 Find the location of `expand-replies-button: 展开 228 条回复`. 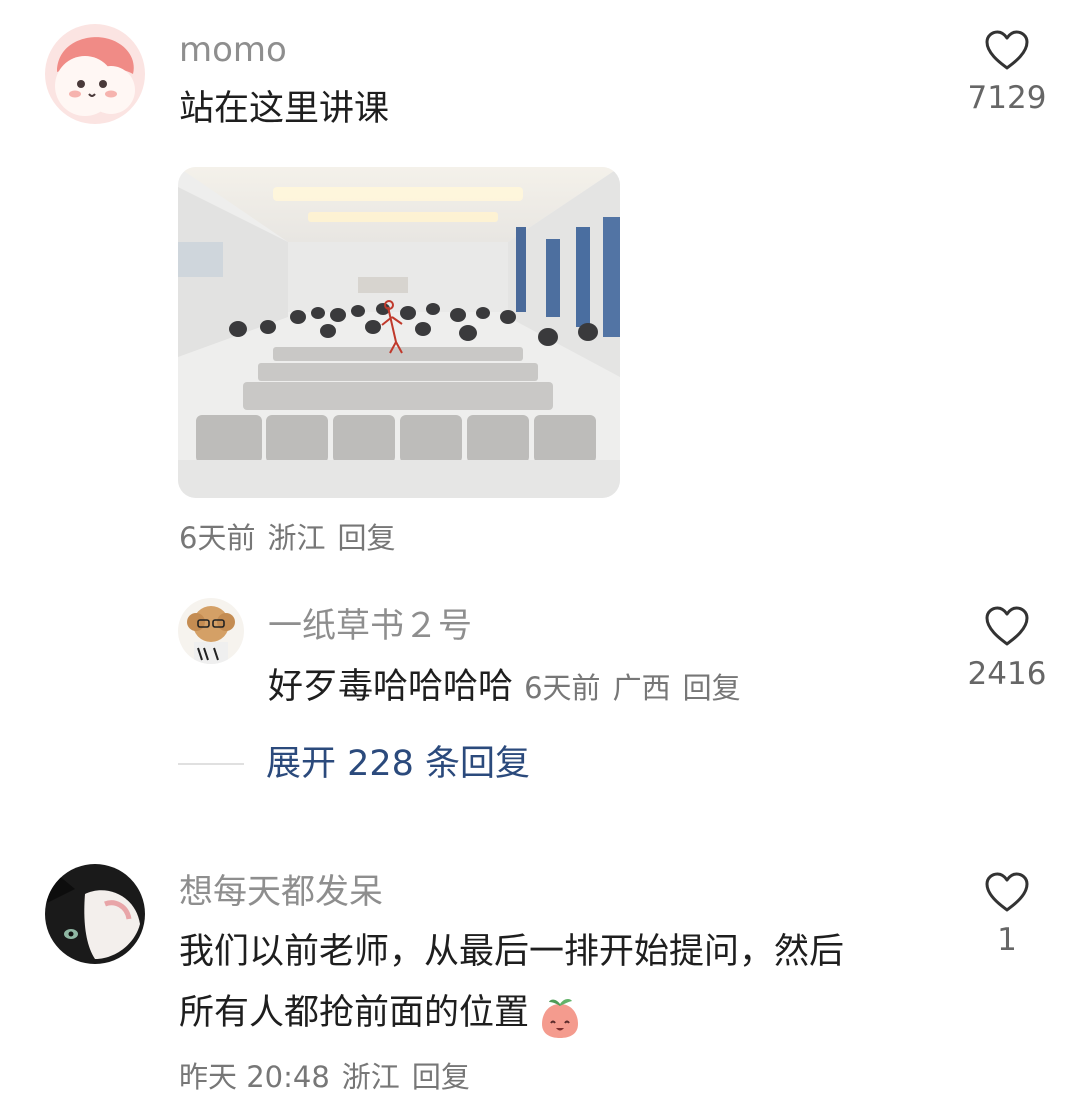

expand-replies-button: 展开 228 条回复 is located at coordinates (398, 764).